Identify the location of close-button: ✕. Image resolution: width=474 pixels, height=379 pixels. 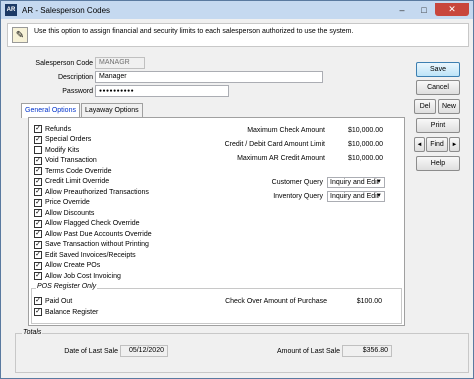
(452, 9).